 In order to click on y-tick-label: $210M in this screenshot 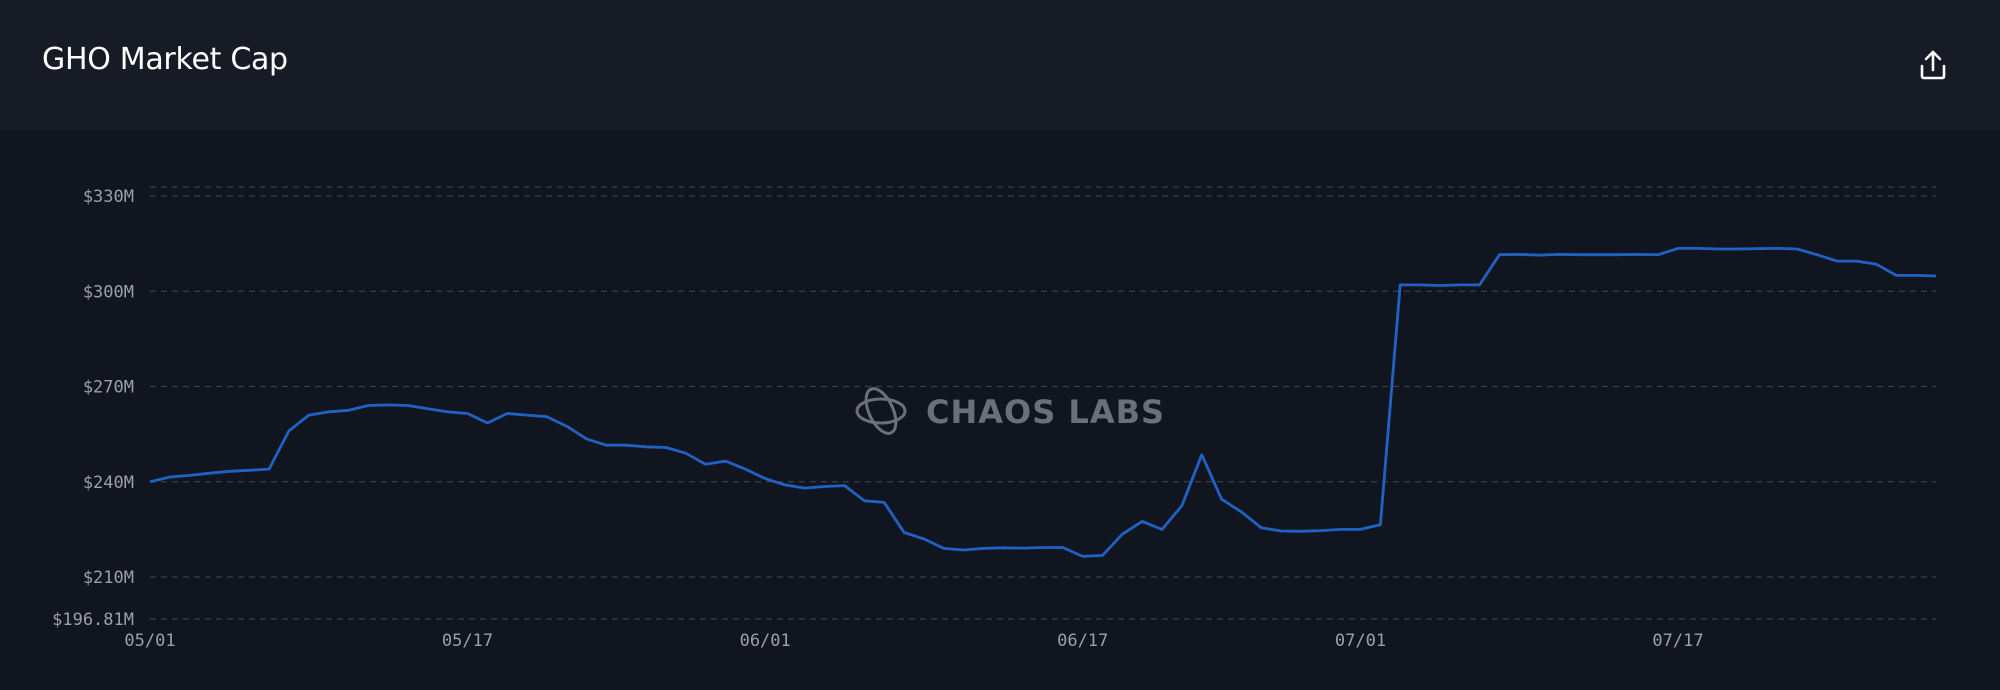, I will do `click(108, 578)`.